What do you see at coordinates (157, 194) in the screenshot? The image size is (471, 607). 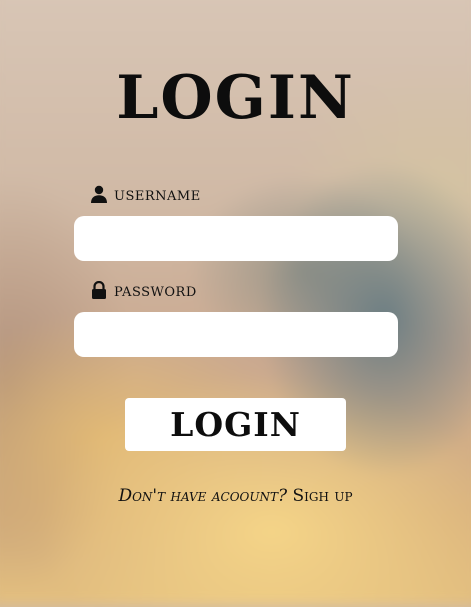 I see `username-label-text: USERNAME` at bounding box center [157, 194].